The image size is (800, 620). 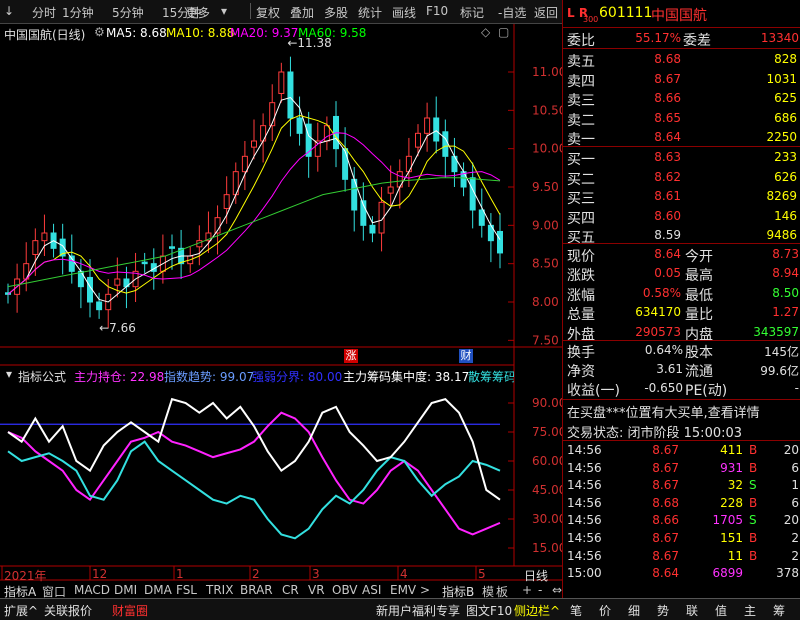 I want to click on toolbar-item-6: 叠加, so click(x=302, y=12).